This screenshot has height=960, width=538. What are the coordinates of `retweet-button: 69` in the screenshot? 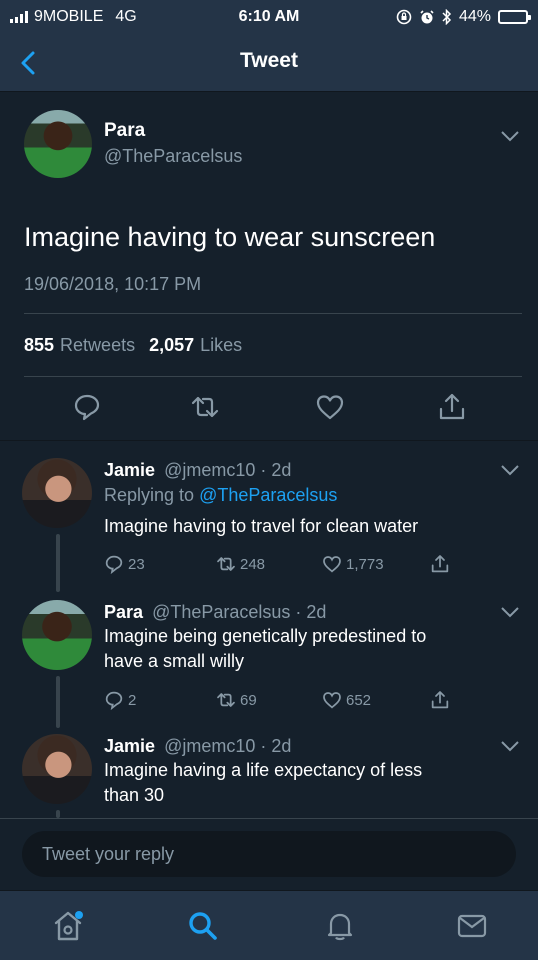 It's located at (236, 700).